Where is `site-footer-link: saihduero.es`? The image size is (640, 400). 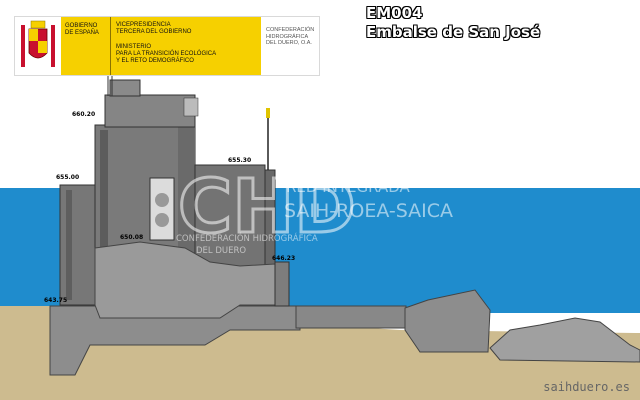 site-footer-link: saihduero.es is located at coordinates (586, 387).